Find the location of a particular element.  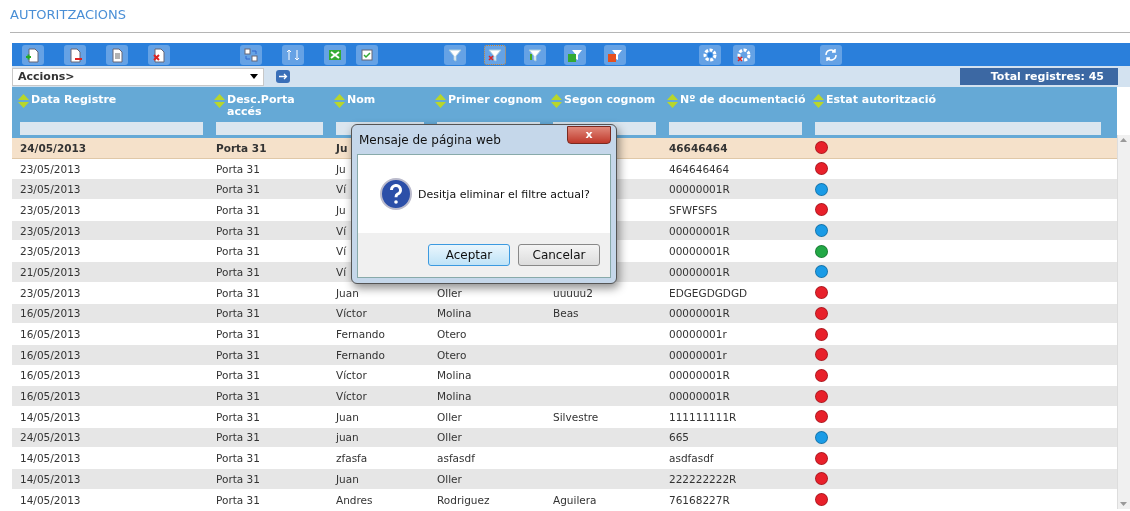

table-cell: Aguilera is located at coordinates (575, 499).